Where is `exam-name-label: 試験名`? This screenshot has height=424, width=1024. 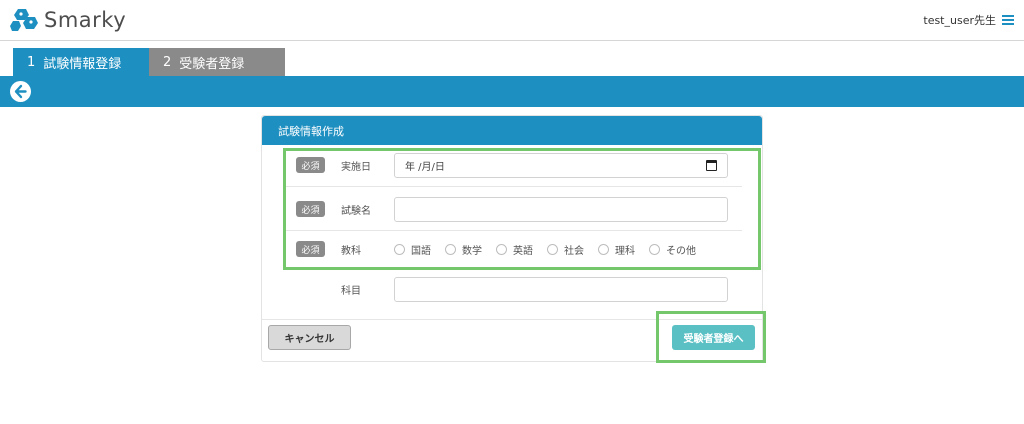 exam-name-label: 試験名 is located at coordinates (356, 211).